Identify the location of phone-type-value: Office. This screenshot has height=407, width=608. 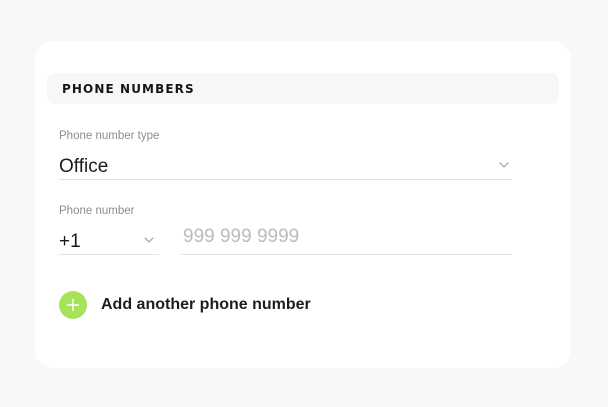
(84, 166).